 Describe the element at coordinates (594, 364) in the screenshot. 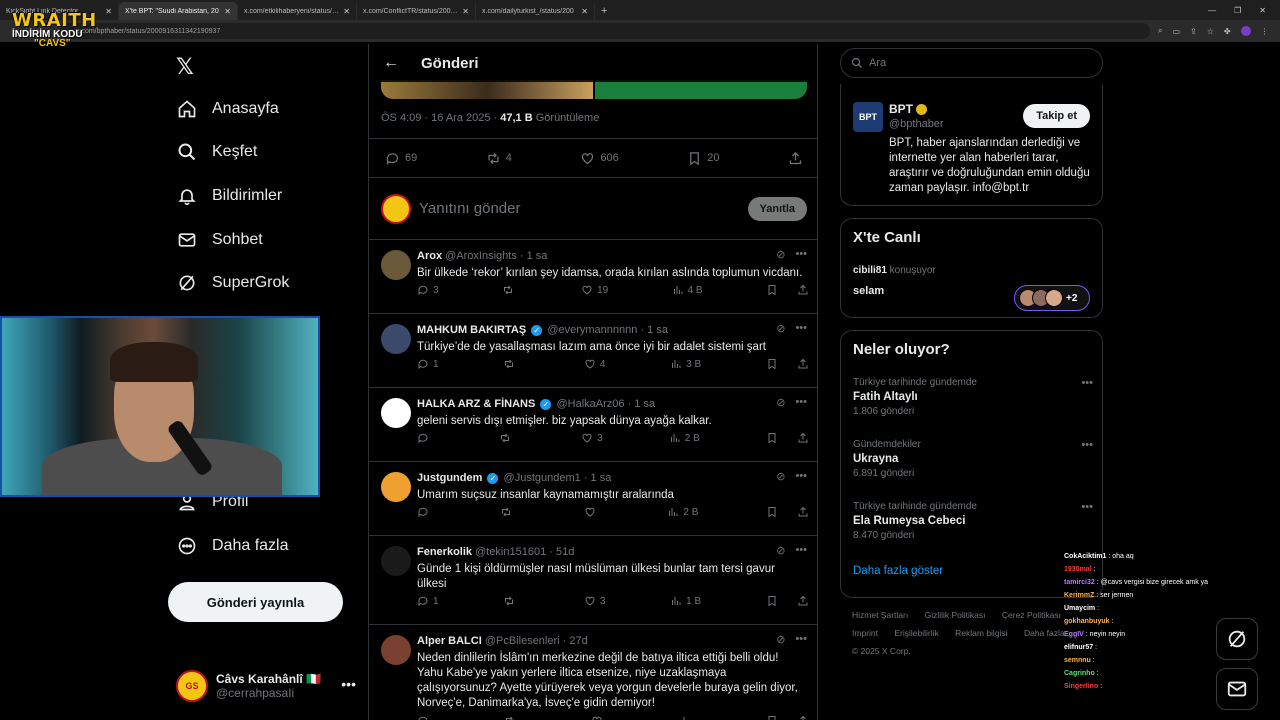

I see `like-button: 4` at that location.